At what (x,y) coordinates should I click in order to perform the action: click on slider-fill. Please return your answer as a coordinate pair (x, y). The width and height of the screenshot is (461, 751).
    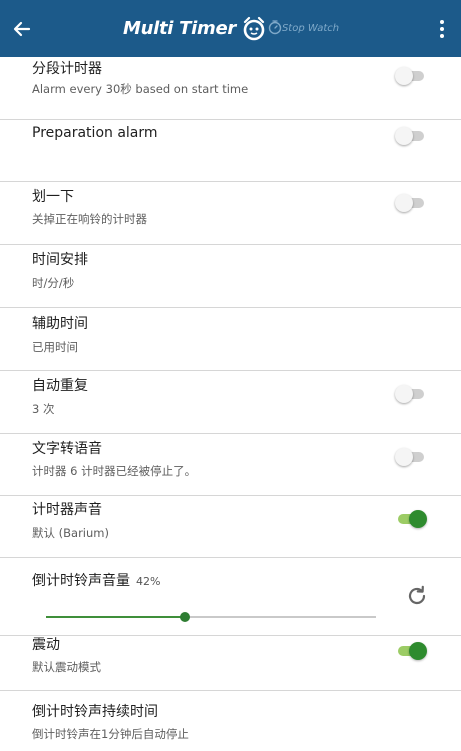
    Looking at the image, I should click on (115, 617).